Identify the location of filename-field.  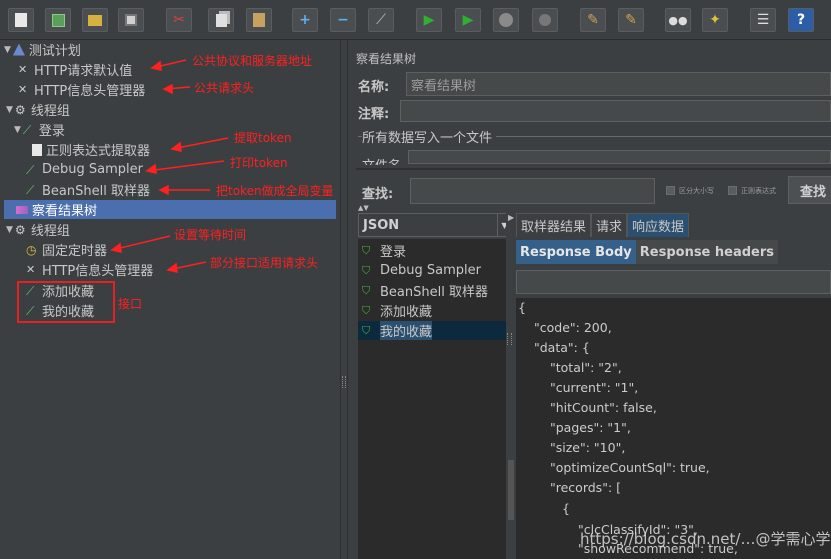
(619, 157).